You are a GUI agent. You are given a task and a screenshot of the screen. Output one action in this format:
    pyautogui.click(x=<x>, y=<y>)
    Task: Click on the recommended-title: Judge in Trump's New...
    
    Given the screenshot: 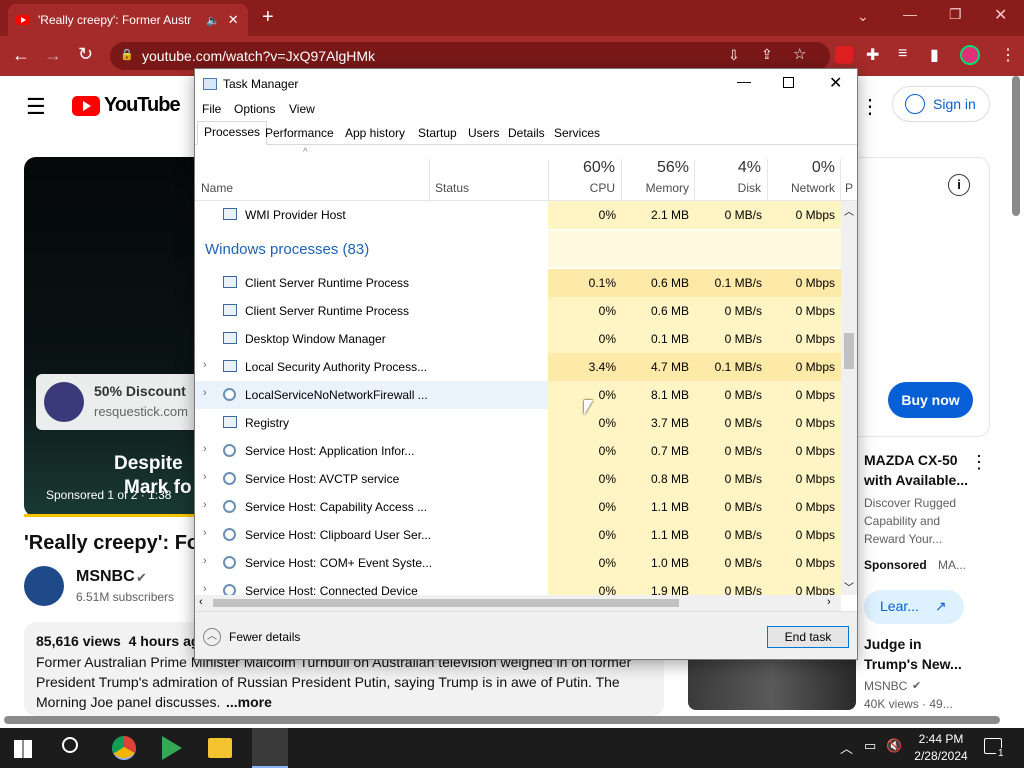 What is the action you would take?
    pyautogui.click(x=919, y=654)
    